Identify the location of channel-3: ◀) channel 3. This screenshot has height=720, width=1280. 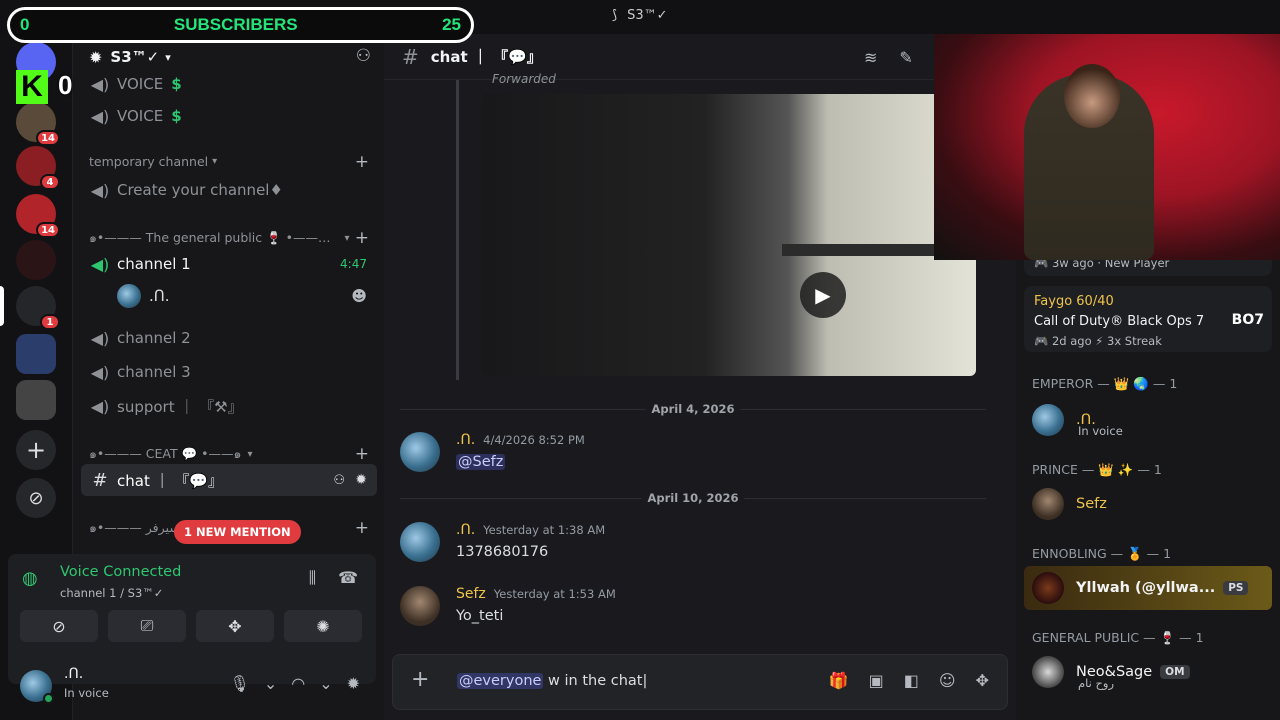
(229, 372).